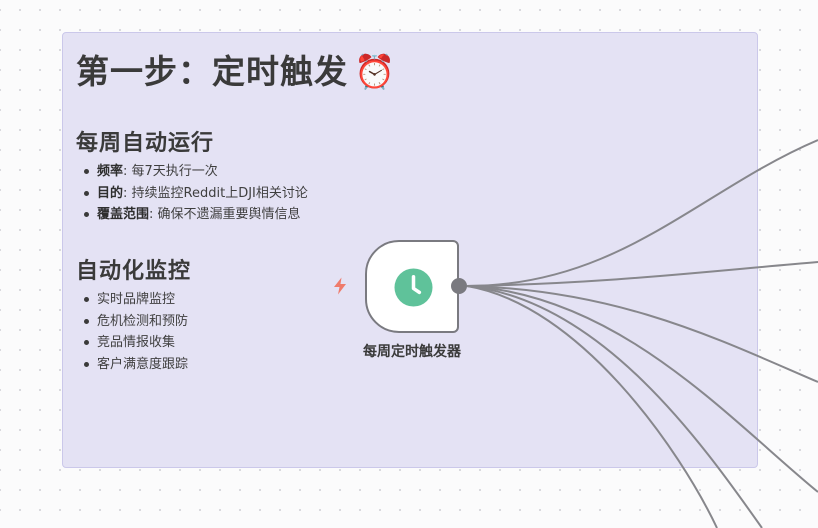 This screenshot has height=528, width=818. What do you see at coordinates (340, 286) in the screenshot?
I see `lightning-bolt-icon` at bounding box center [340, 286].